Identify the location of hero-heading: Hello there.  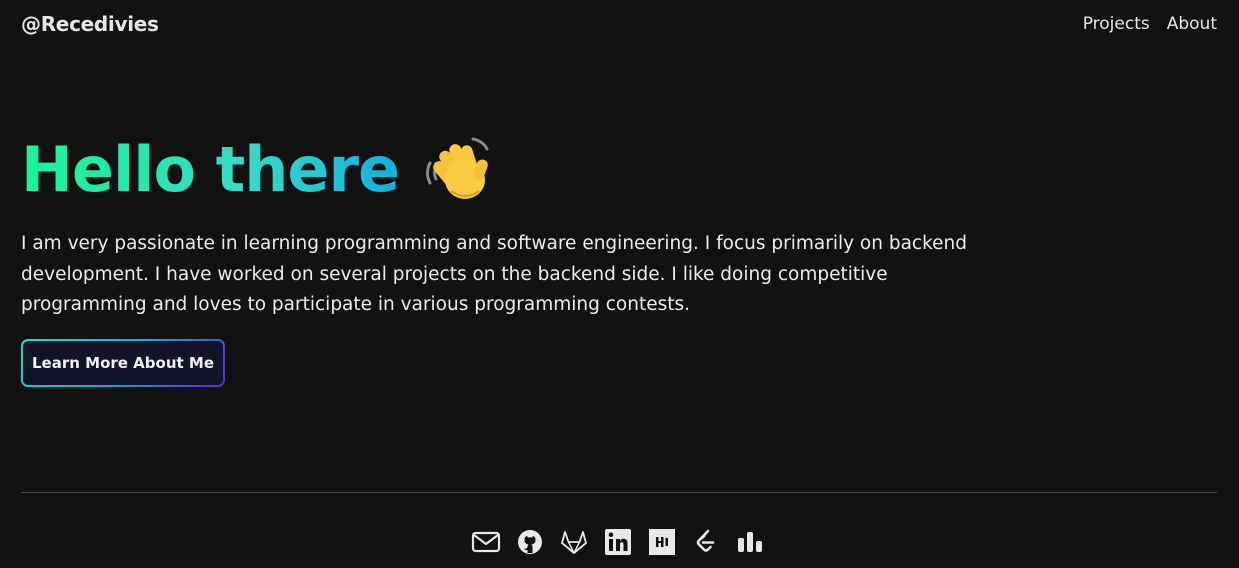
(258, 170).